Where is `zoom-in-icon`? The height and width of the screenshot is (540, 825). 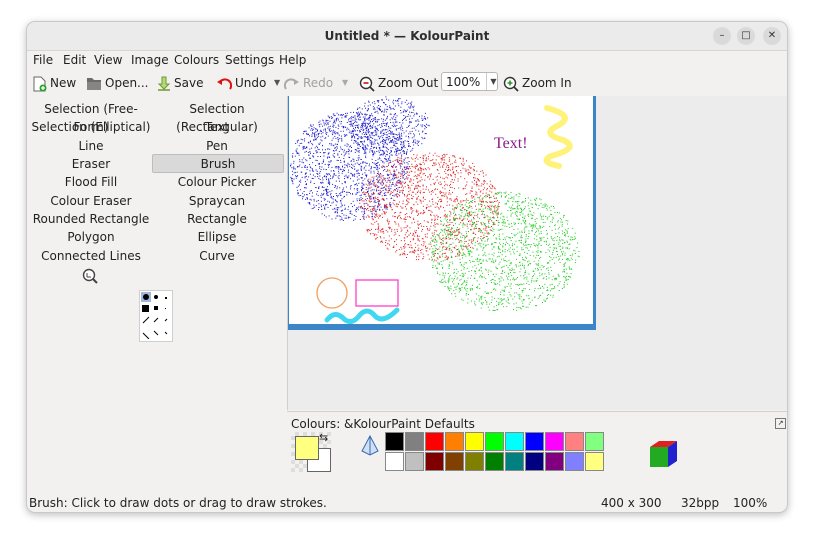 zoom-in-icon is located at coordinates (511, 84).